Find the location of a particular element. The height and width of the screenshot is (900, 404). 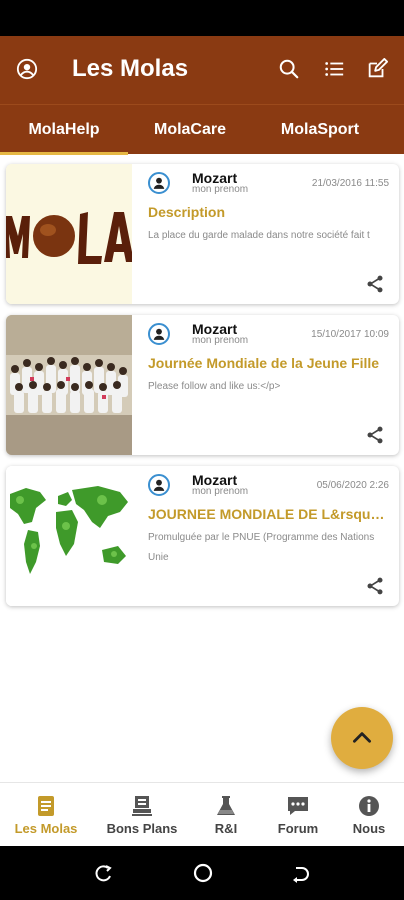

mola-logo-image is located at coordinates (69, 234).